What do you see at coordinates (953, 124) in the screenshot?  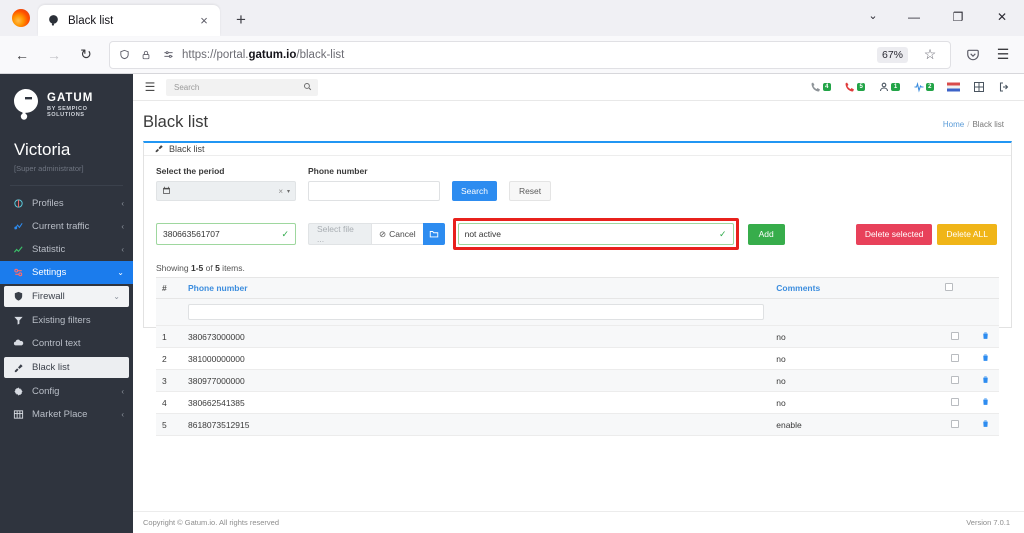 I see `breadcrumb-home: Home` at bounding box center [953, 124].